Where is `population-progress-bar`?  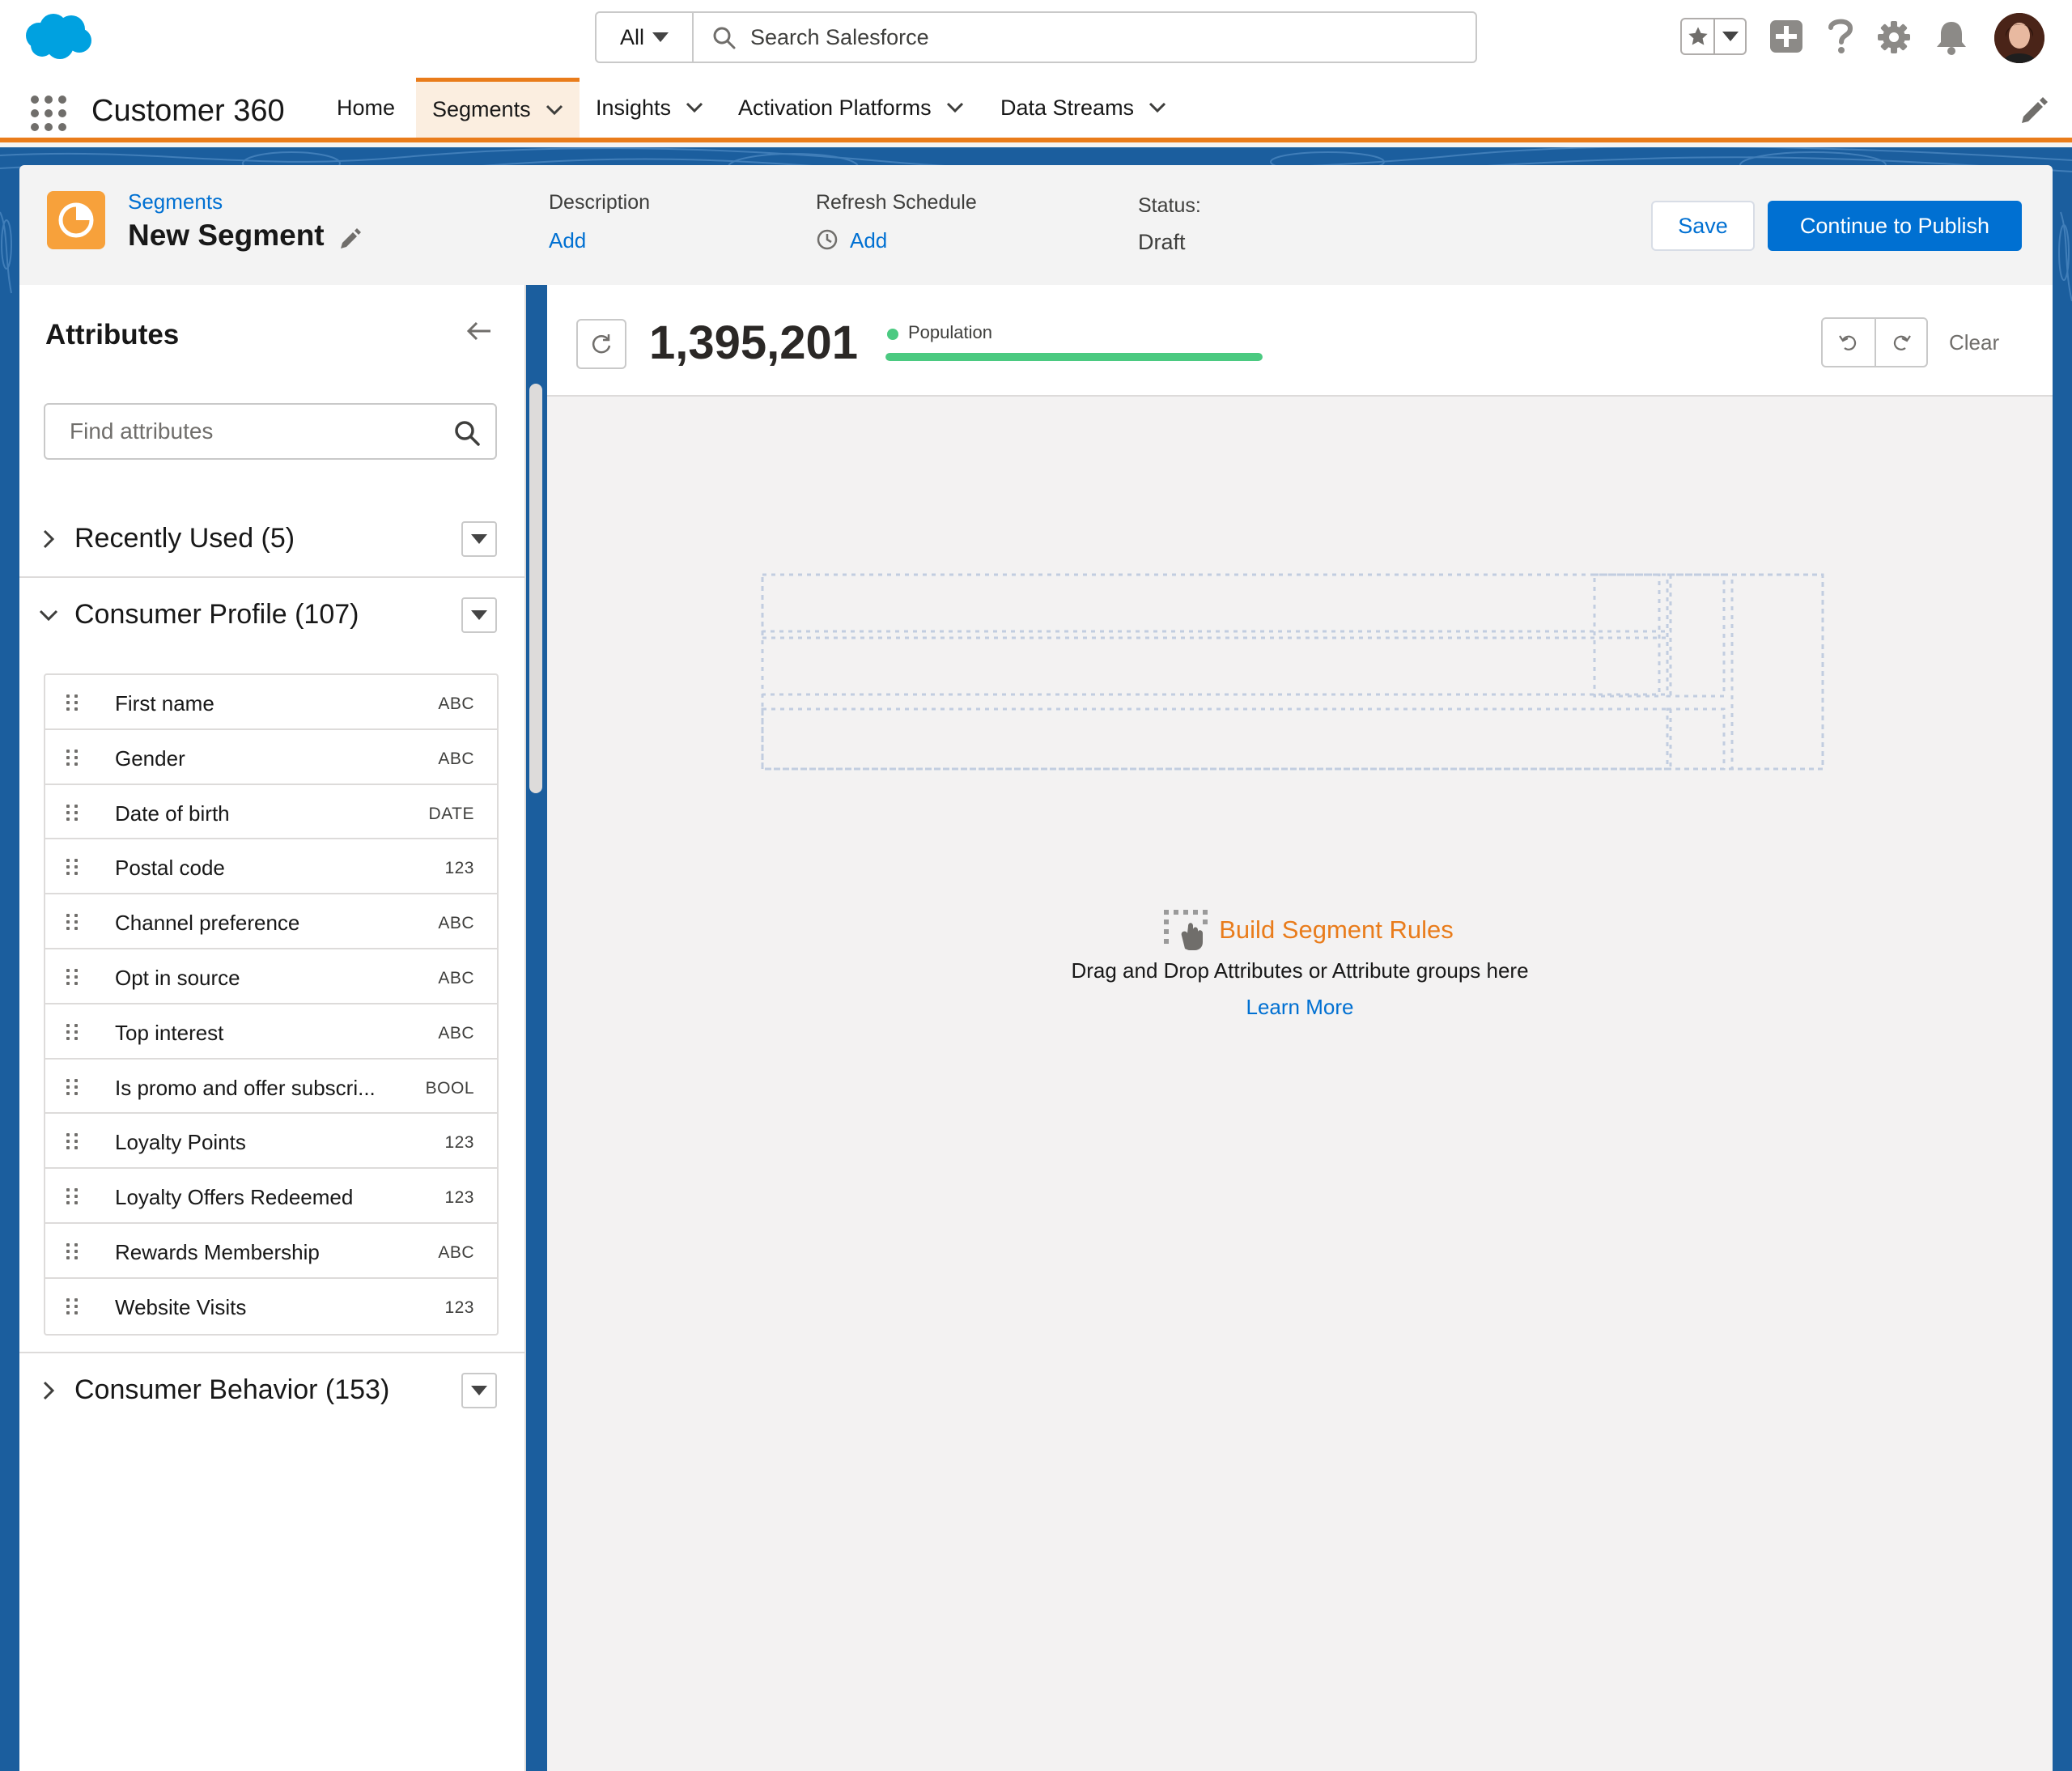
population-progress-bar is located at coordinates (1074, 357).